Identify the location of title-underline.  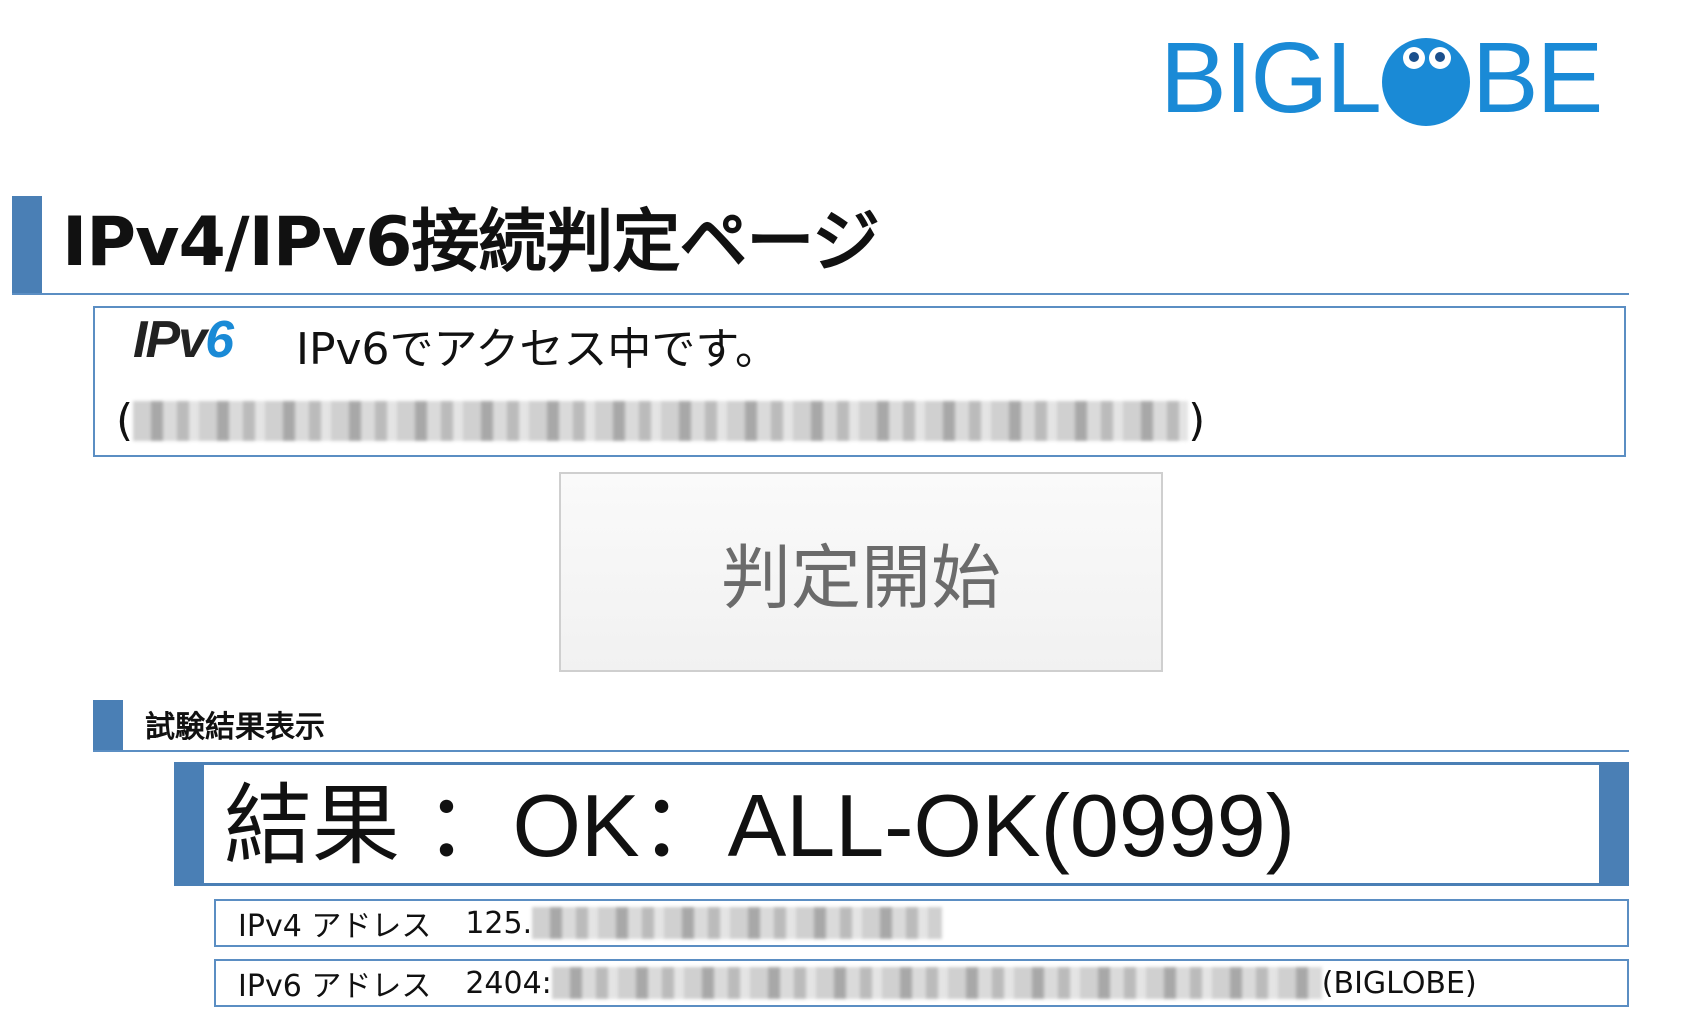
(820, 294).